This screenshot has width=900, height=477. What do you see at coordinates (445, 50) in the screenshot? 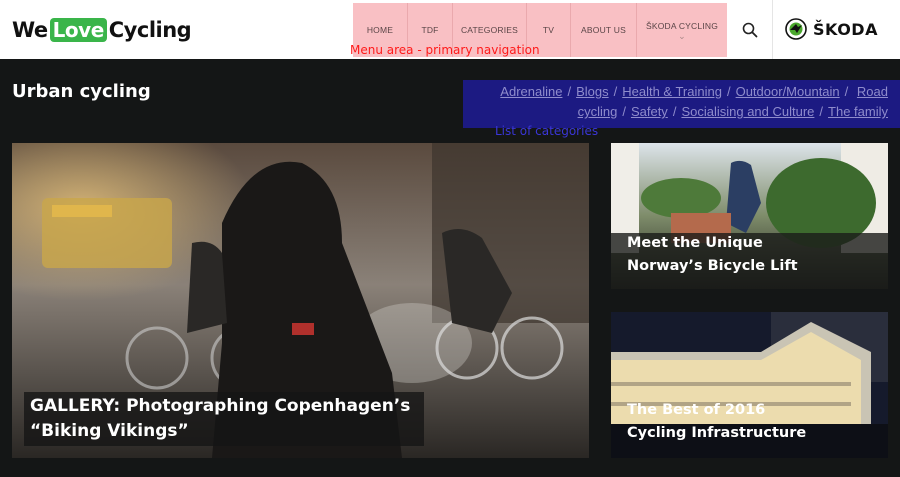
I see `nav-overlay-label: Menu area - primary navigation` at bounding box center [445, 50].